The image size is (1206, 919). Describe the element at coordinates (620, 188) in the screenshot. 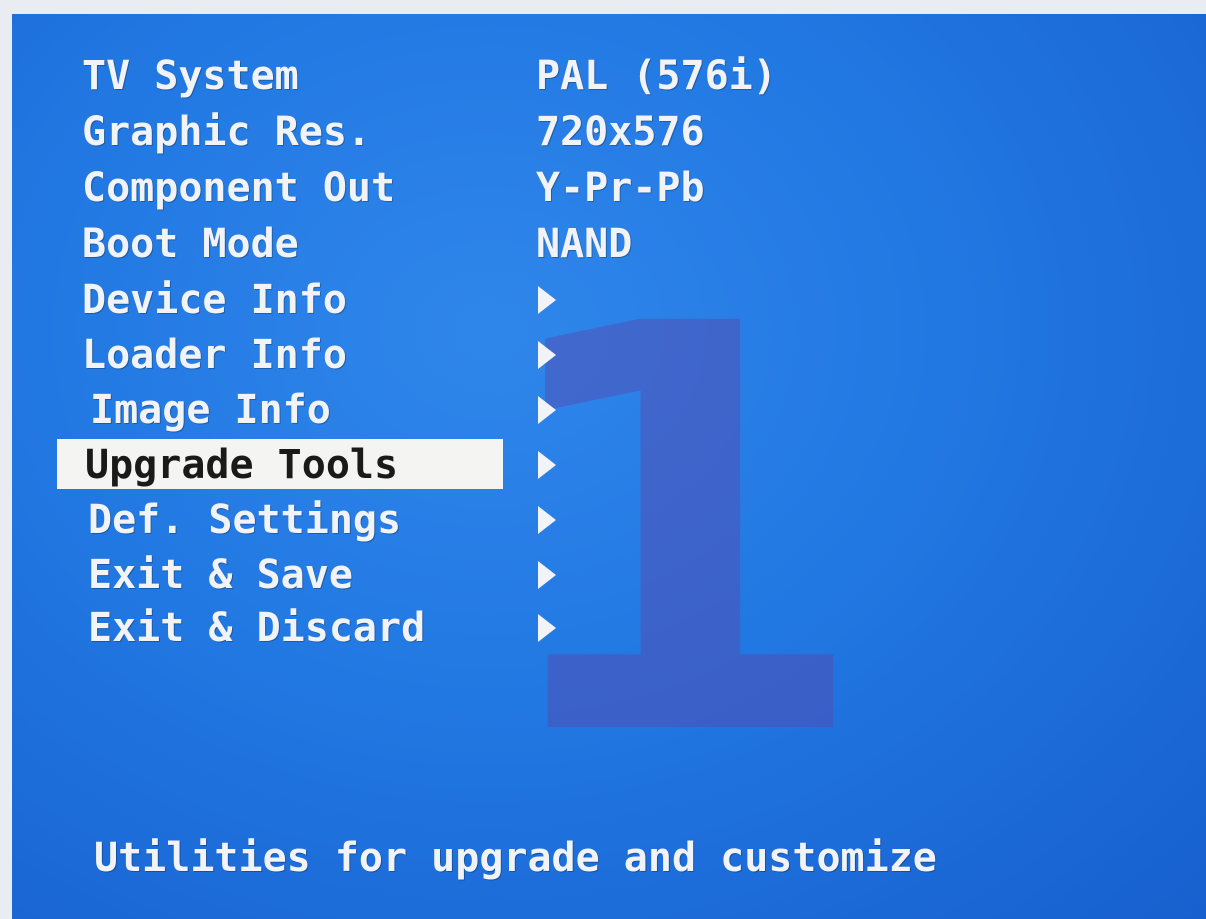

I see `menu-item-value: Y-Pr-Pb` at that location.